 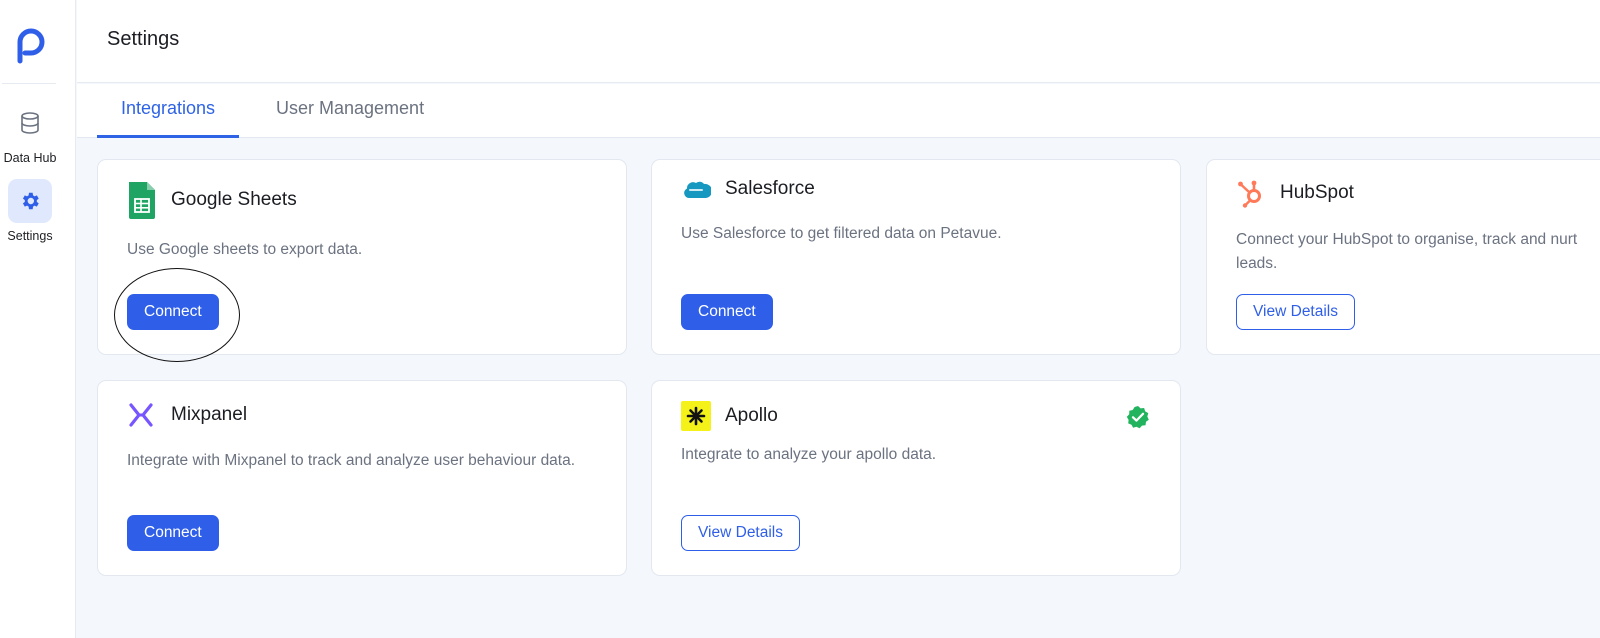 What do you see at coordinates (838, 111) in the screenshot?
I see `tab-bar: Integrations User Management` at bounding box center [838, 111].